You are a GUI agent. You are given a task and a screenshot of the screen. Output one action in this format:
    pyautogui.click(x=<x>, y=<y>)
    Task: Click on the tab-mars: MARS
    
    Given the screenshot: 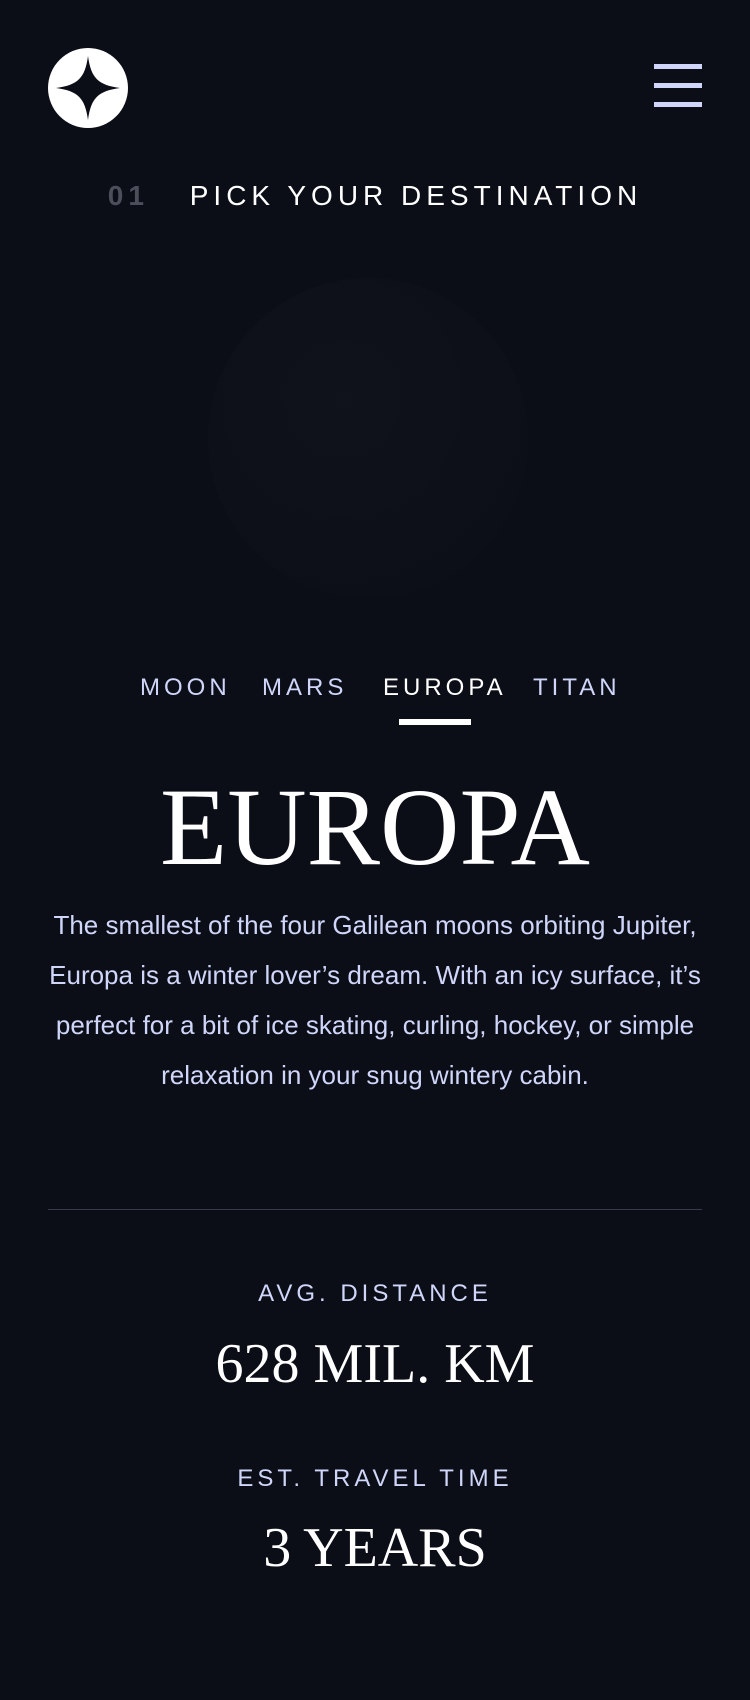 What is the action you would take?
    pyautogui.click(x=304, y=698)
    